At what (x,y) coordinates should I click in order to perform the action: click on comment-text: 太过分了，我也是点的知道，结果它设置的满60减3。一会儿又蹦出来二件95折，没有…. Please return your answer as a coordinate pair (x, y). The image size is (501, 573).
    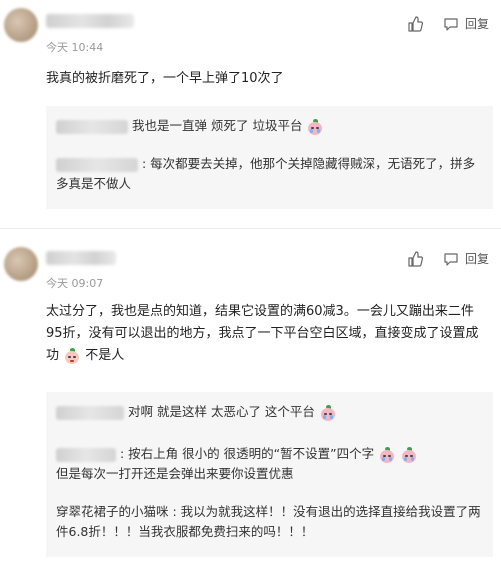
    Looking at the image, I should click on (266, 334).